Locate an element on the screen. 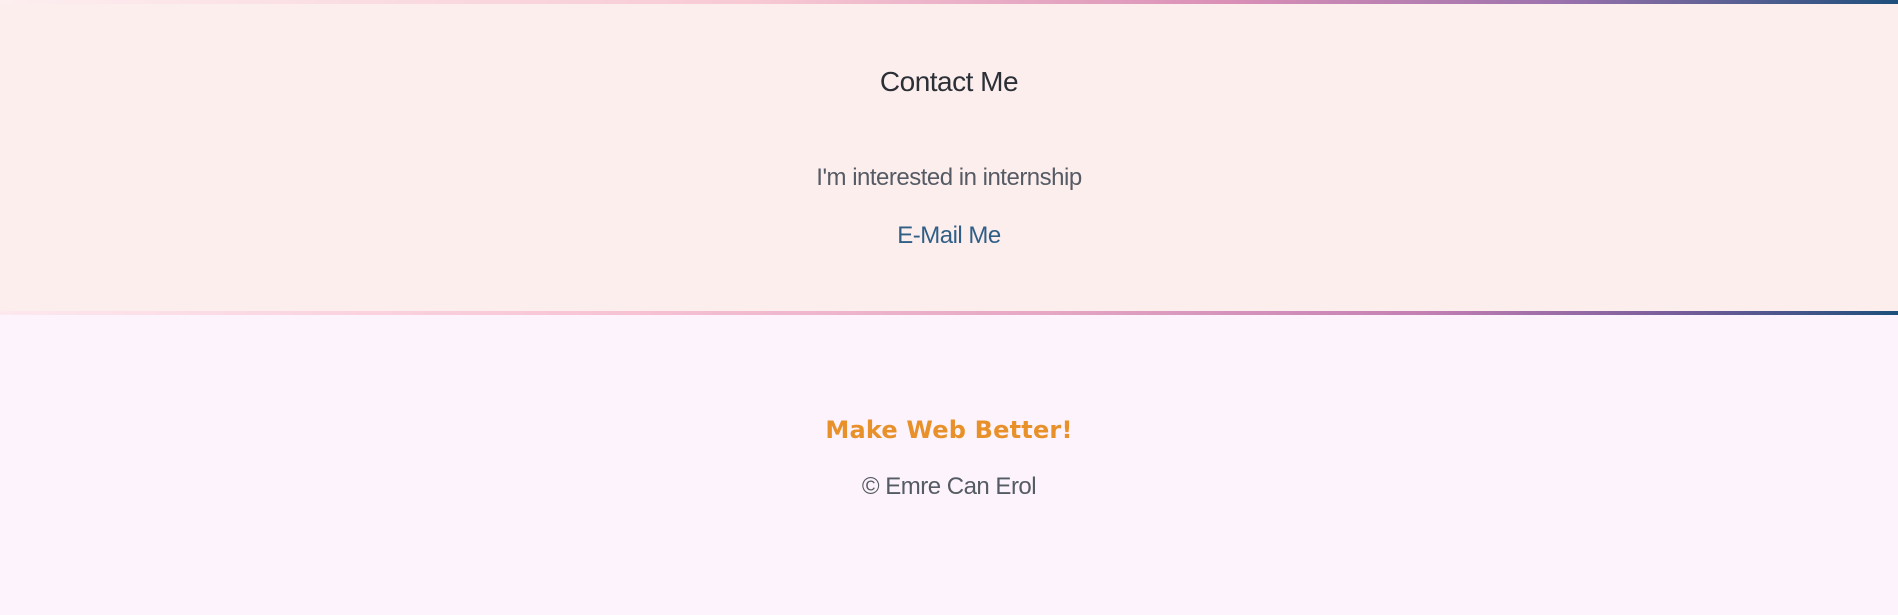  footer-copyright: © Emre Can Erol is located at coordinates (949, 486).